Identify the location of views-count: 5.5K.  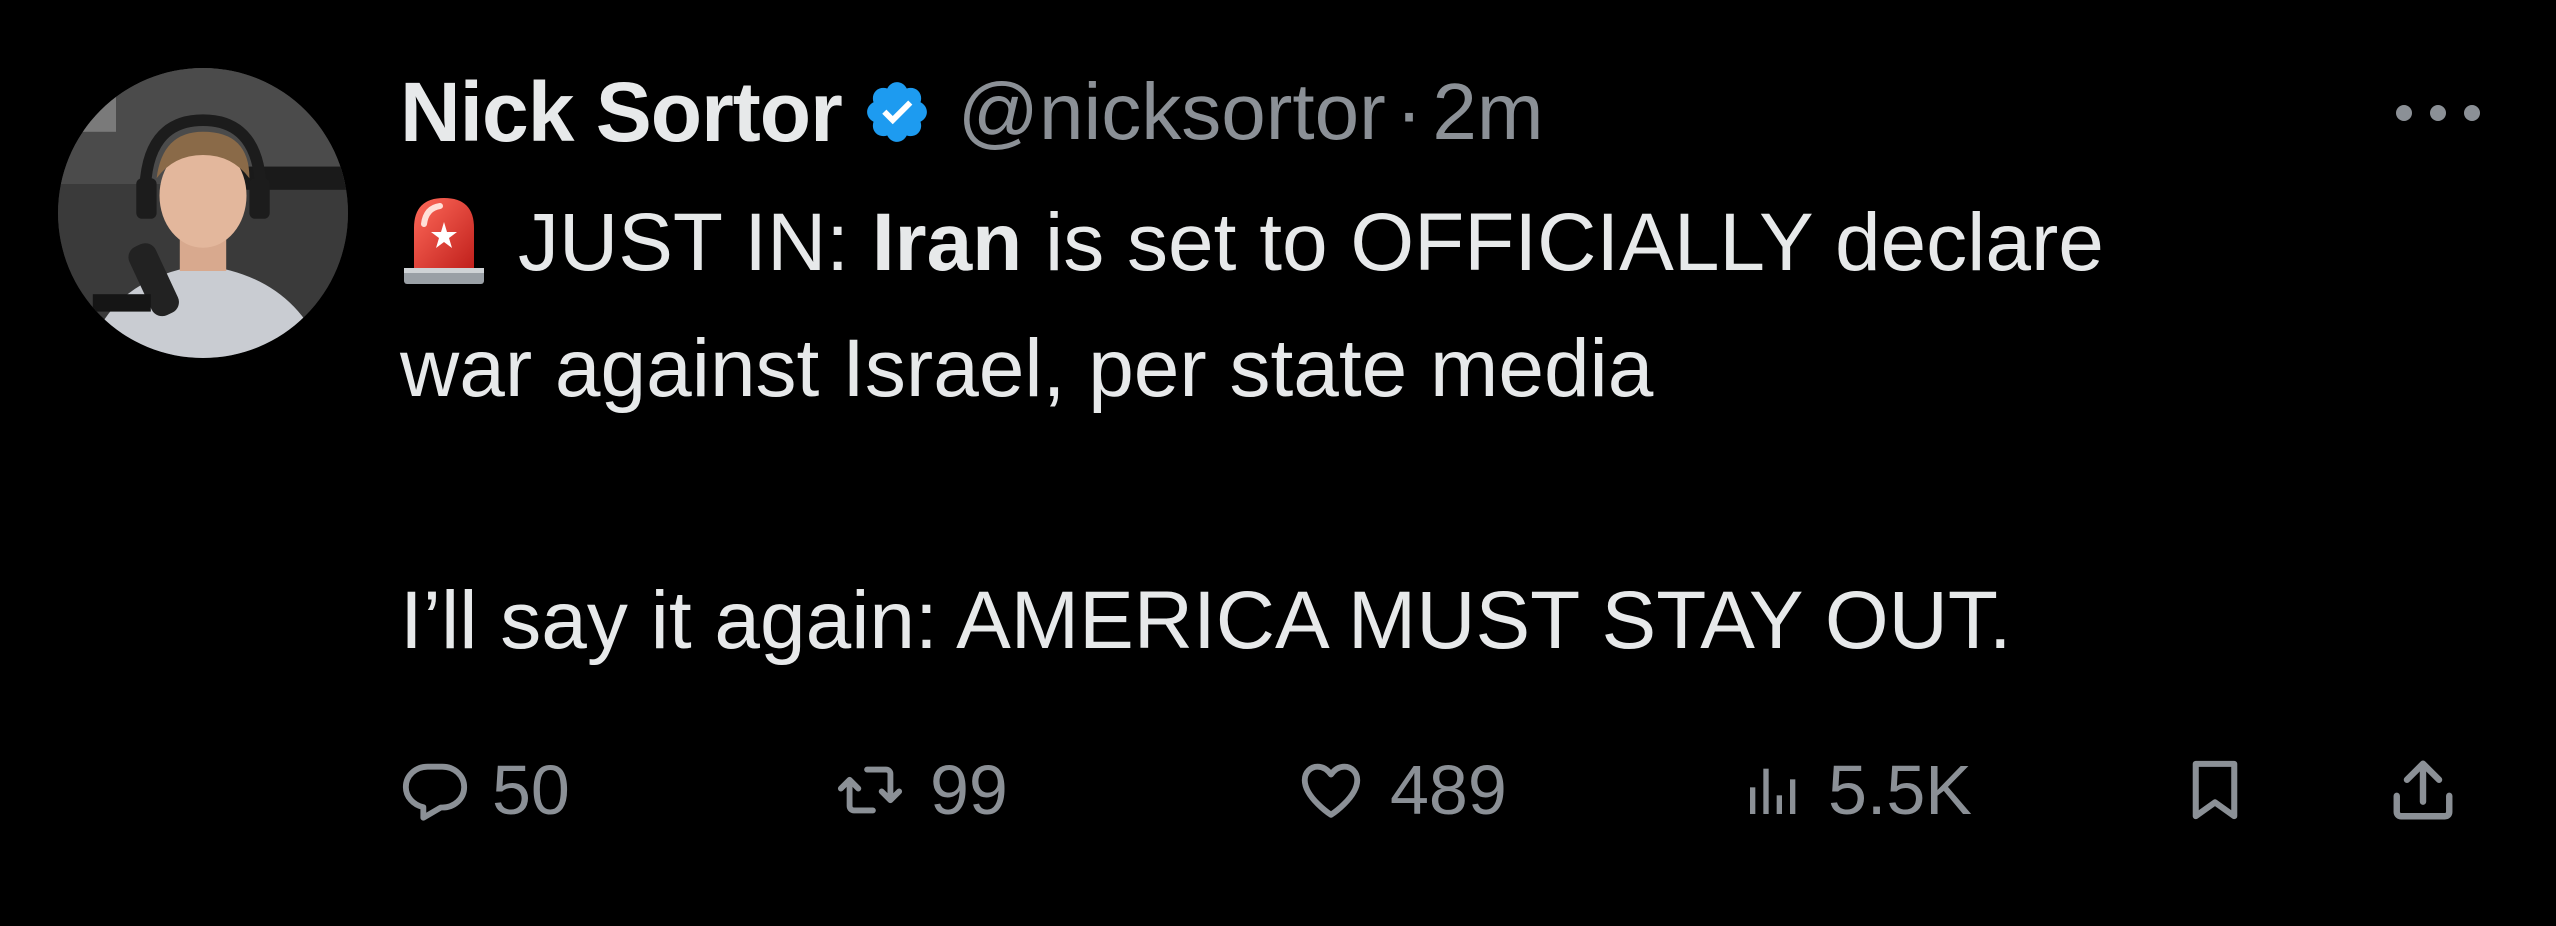
(1900, 790).